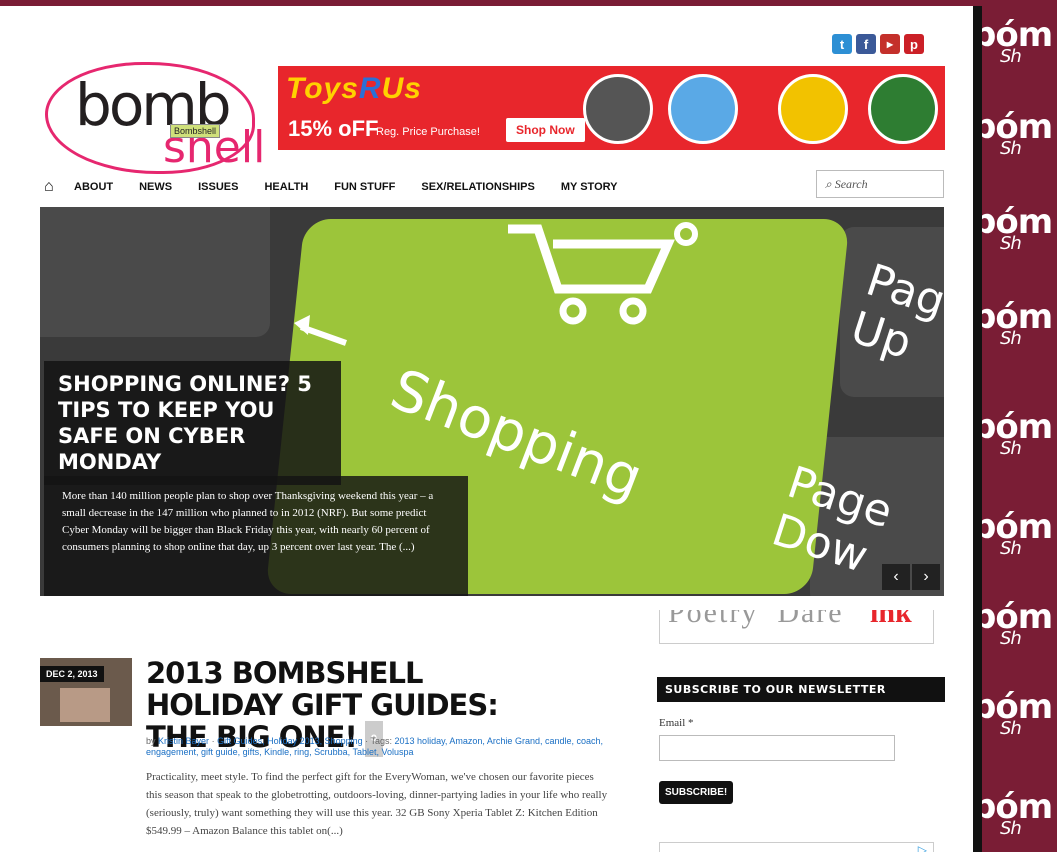 Image resolution: width=1057 pixels, height=852 pixels. I want to click on nav-item-health: HEALTH, so click(286, 187).